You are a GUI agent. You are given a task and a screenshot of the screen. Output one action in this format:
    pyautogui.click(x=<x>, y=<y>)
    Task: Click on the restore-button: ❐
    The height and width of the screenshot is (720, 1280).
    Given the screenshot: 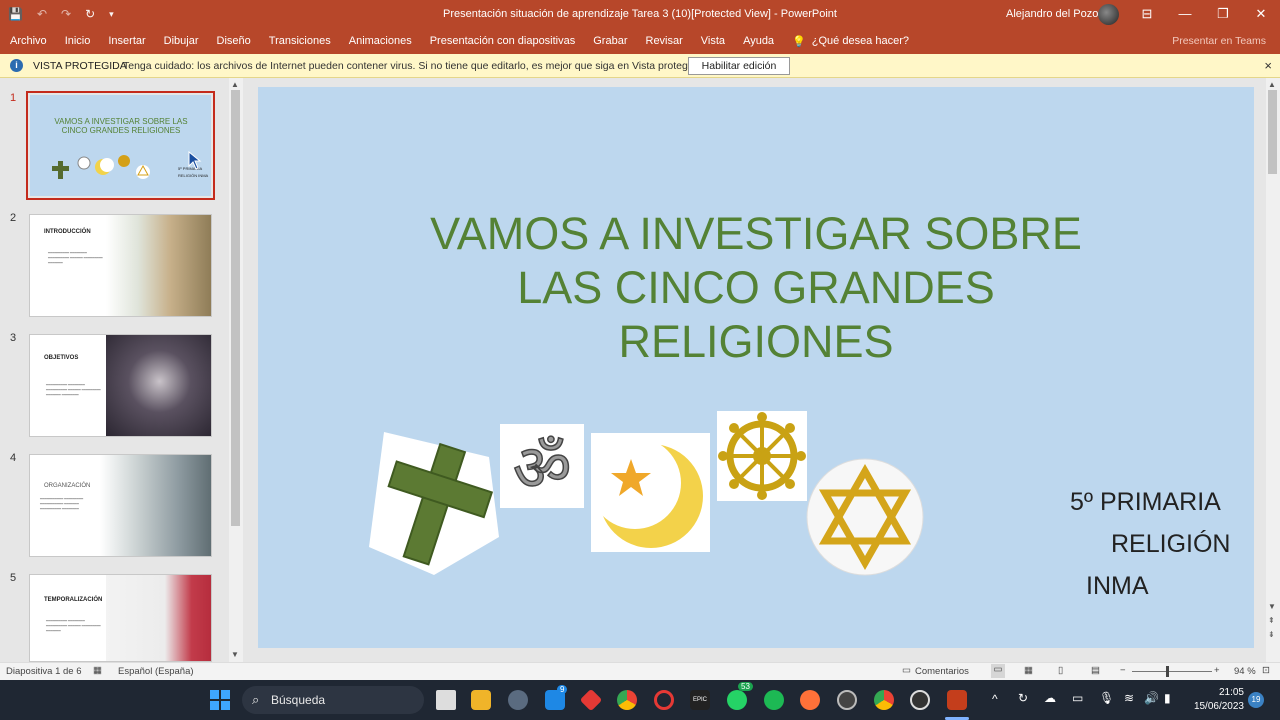 What is the action you would take?
    pyautogui.click(x=1223, y=15)
    